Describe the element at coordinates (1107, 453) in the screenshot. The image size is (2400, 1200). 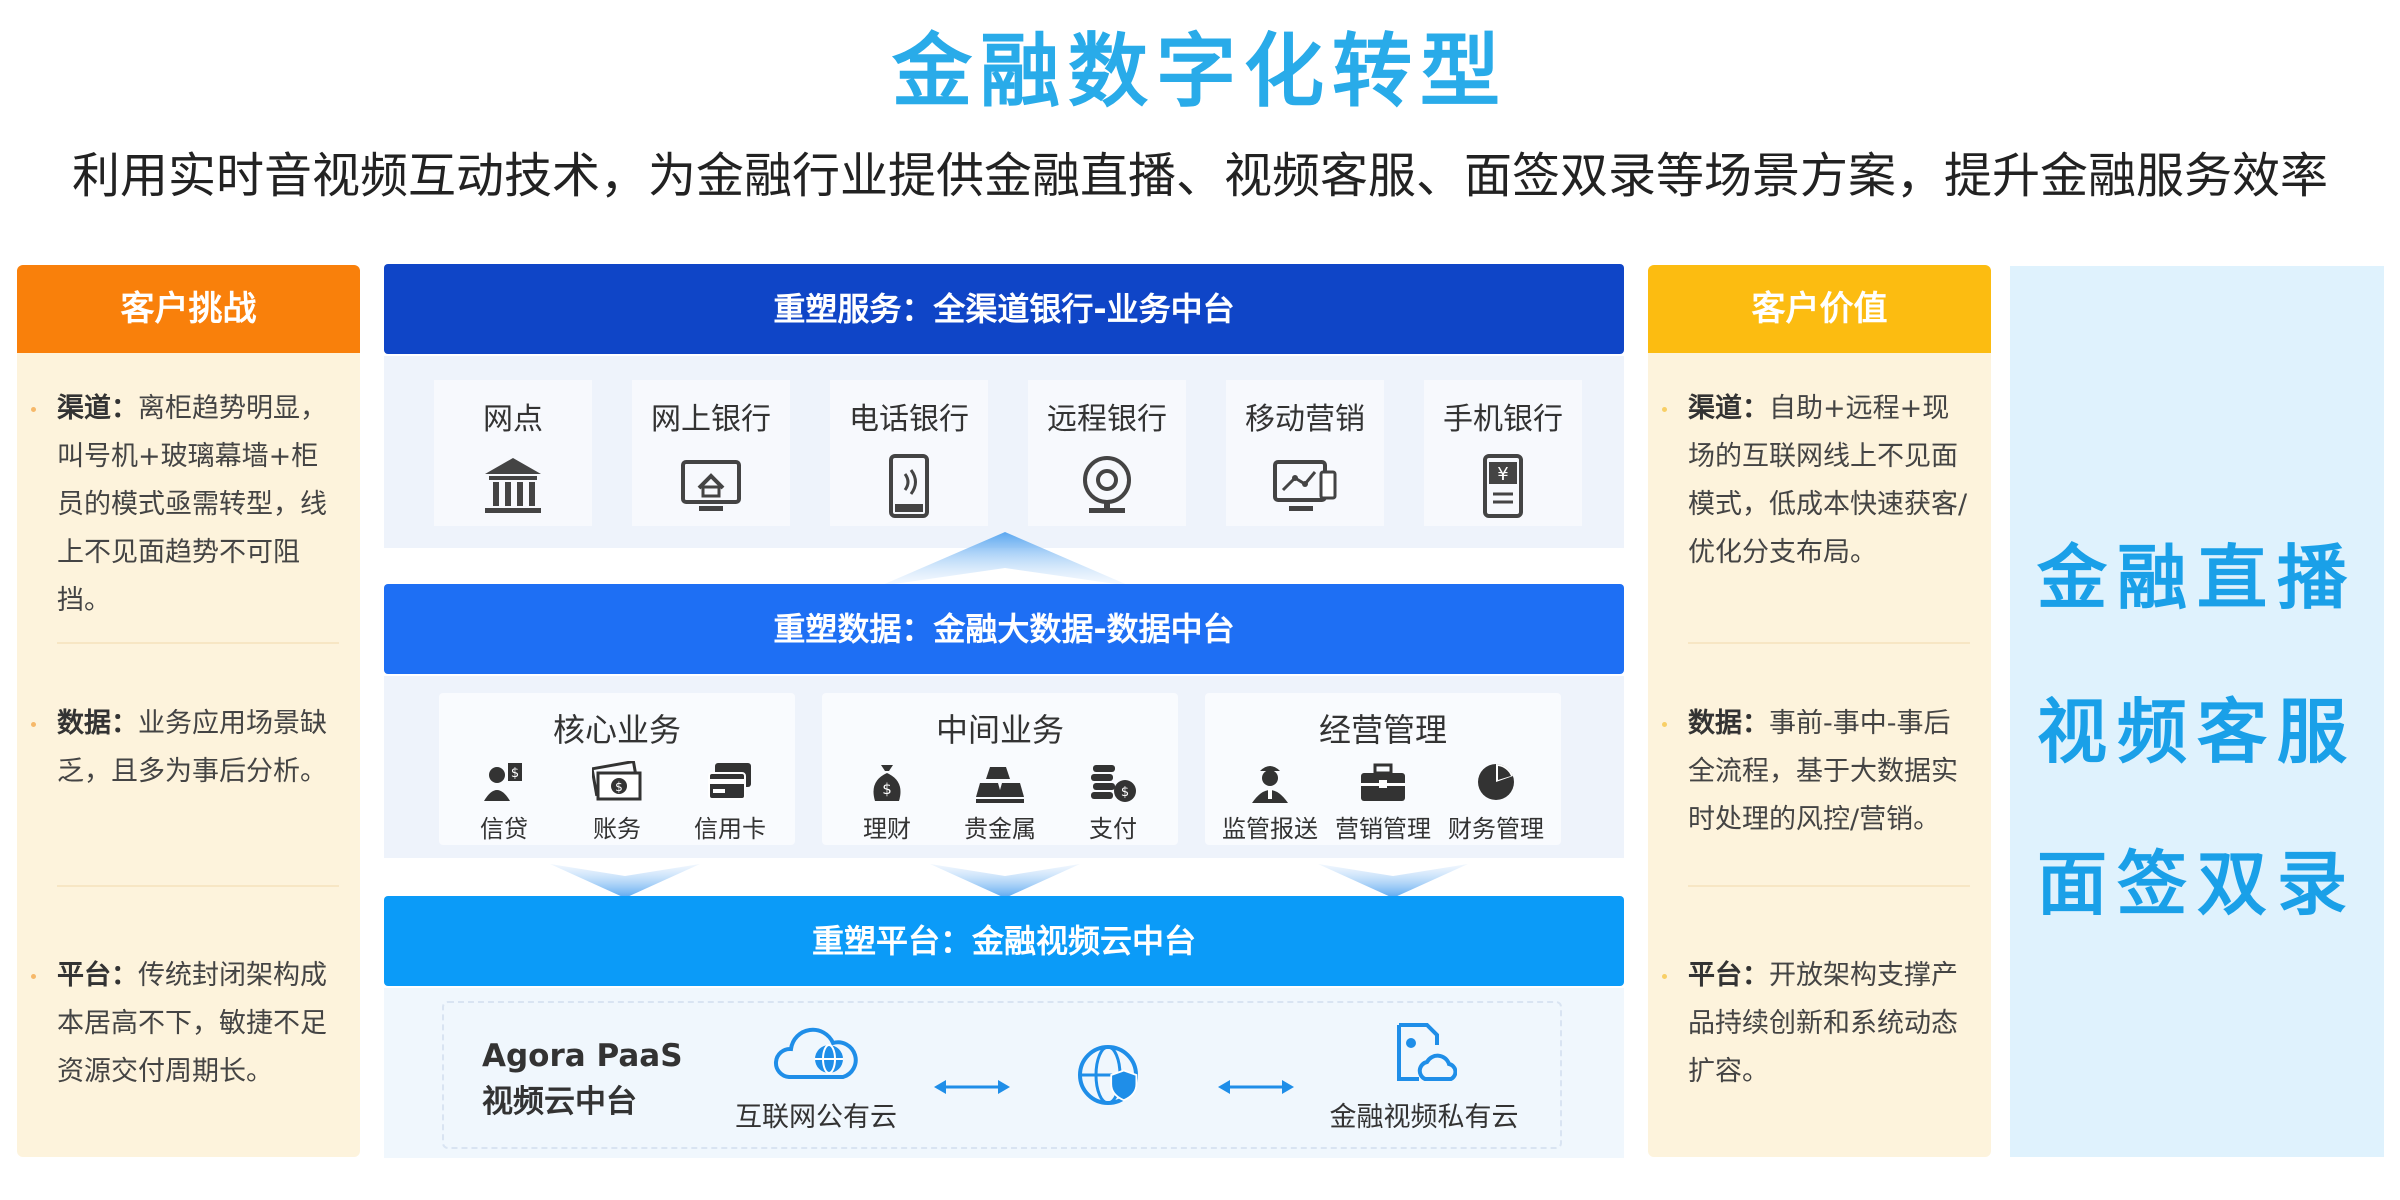
I see `channel-remote-bank: 远程银行` at that location.